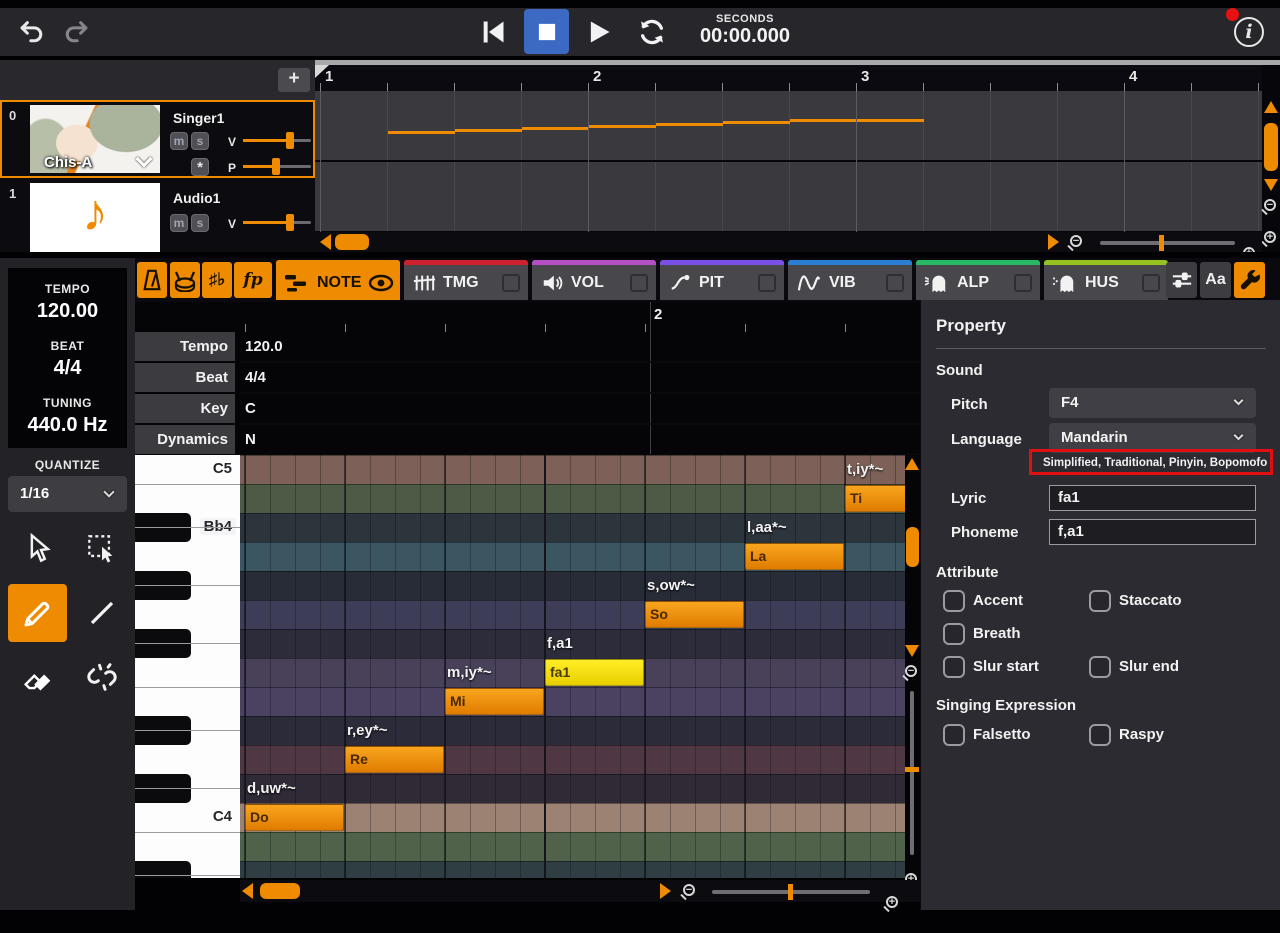  What do you see at coordinates (594, 672) in the screenshot?
I see `note-fa1: fa1` at bounding box center [594, 672].